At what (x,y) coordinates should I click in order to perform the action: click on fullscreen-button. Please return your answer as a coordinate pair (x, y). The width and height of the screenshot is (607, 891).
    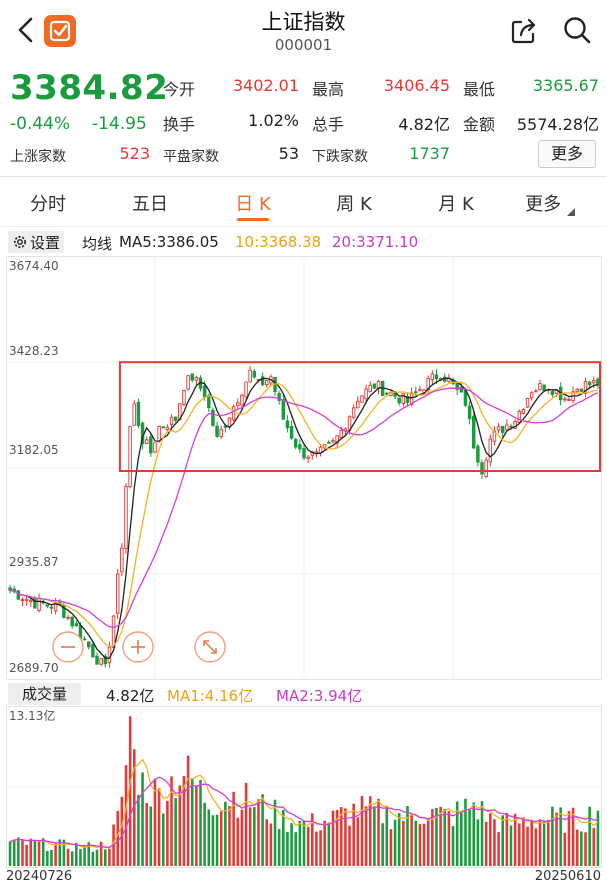
    Looking at the image, I should click on (210, 647).